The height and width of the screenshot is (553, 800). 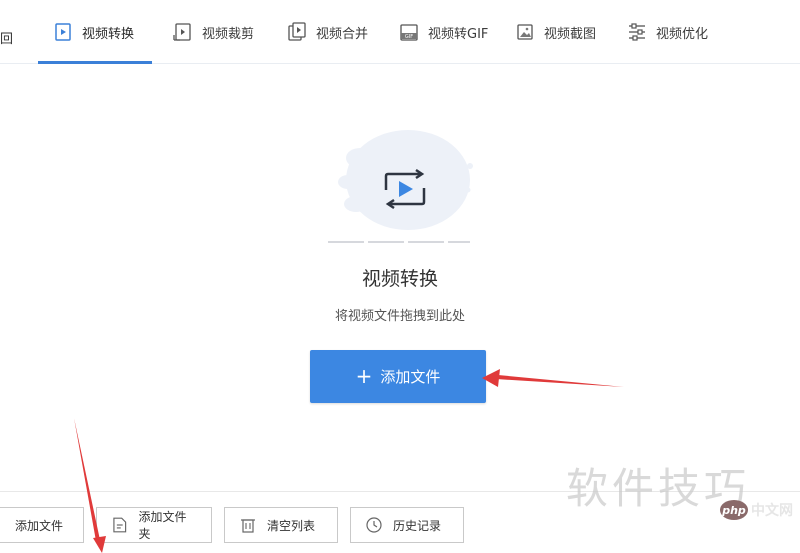 I want to click on back-label: 回, so click(x=6, y=37).